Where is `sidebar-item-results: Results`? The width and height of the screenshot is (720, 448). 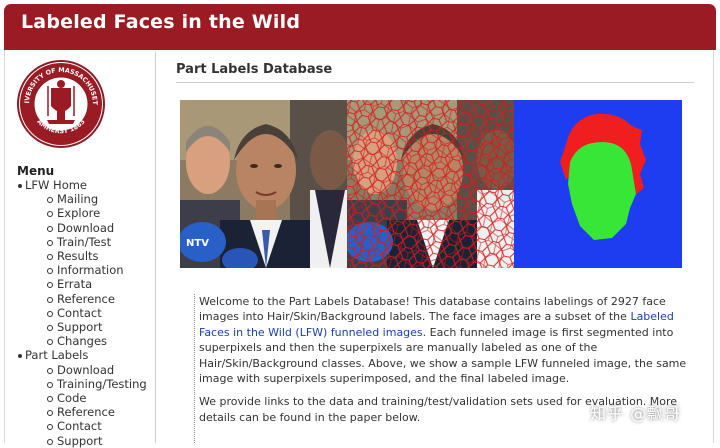 sidebar-item-results: Results is located at coordinates (76, 256).